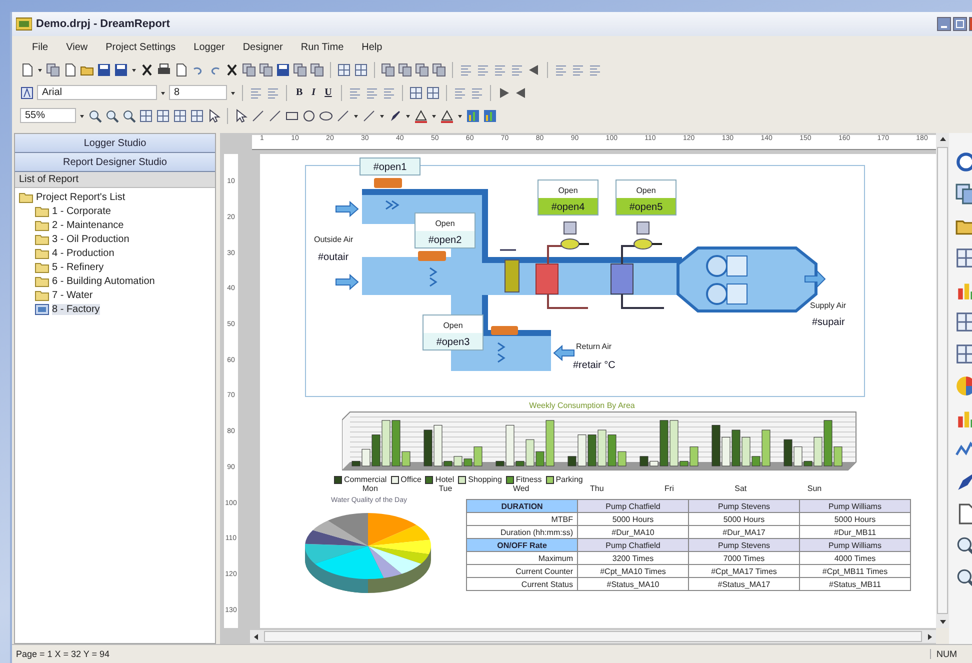  Describe the element at coordinates (97, 92) in the screenshot. I see `font-field: Arial` at that location.